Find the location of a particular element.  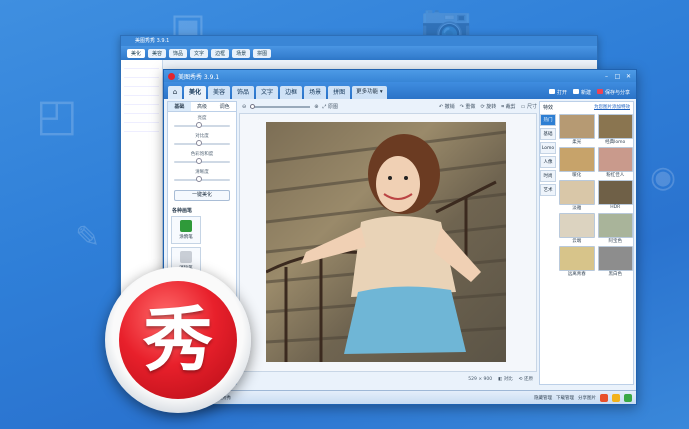

zoom-slider is located at coordinates (280, 106).